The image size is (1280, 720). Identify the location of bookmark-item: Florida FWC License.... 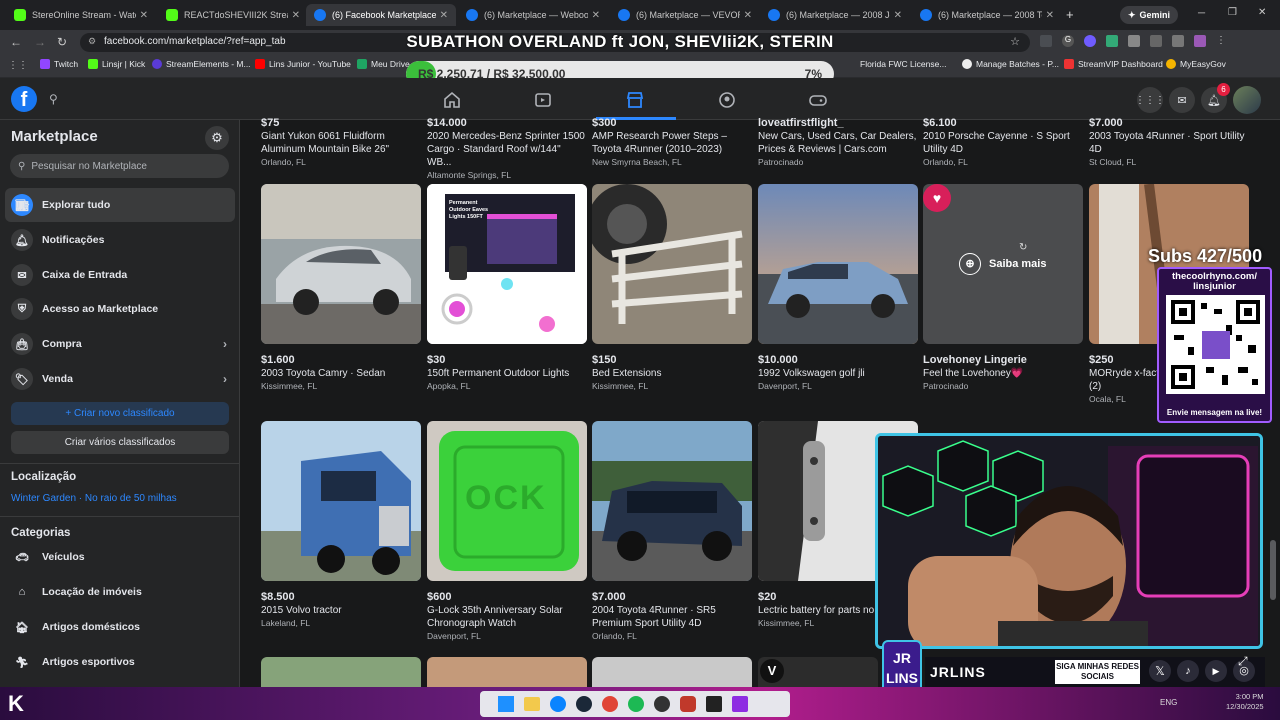
(903, 64).